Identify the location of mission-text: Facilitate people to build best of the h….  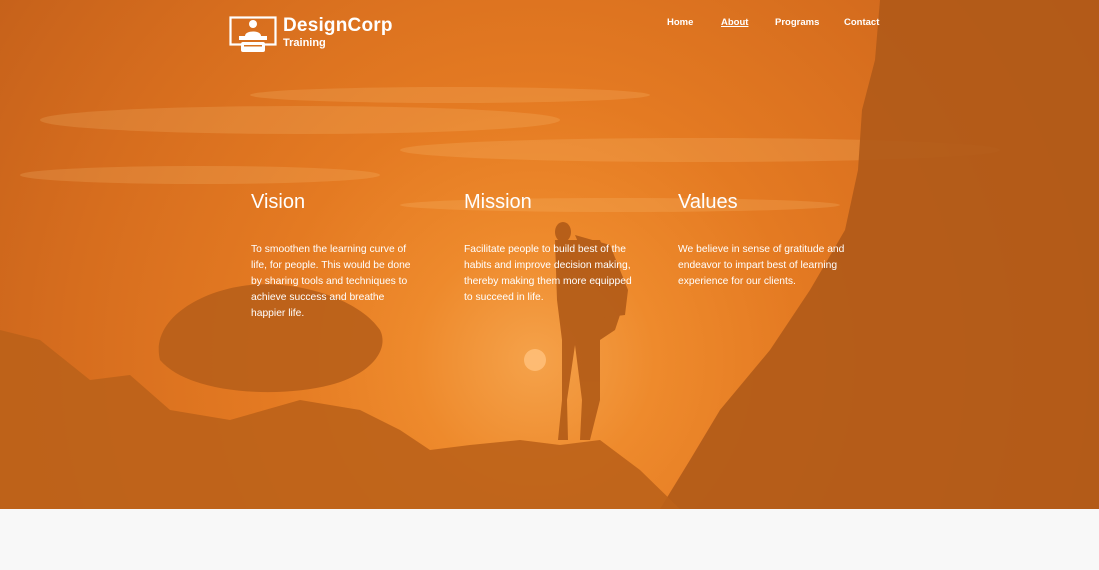
(548, 273).